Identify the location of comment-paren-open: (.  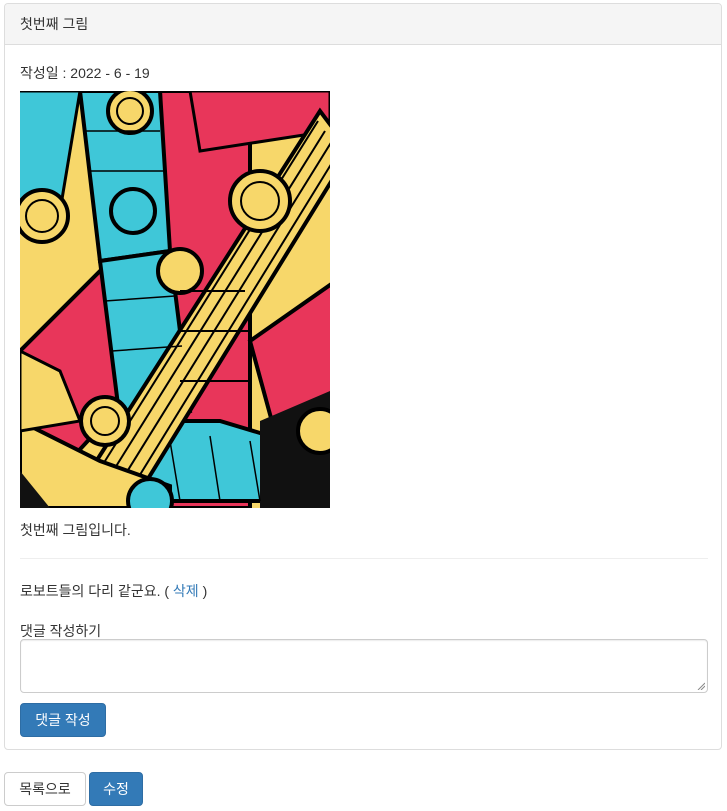
(167, 591).